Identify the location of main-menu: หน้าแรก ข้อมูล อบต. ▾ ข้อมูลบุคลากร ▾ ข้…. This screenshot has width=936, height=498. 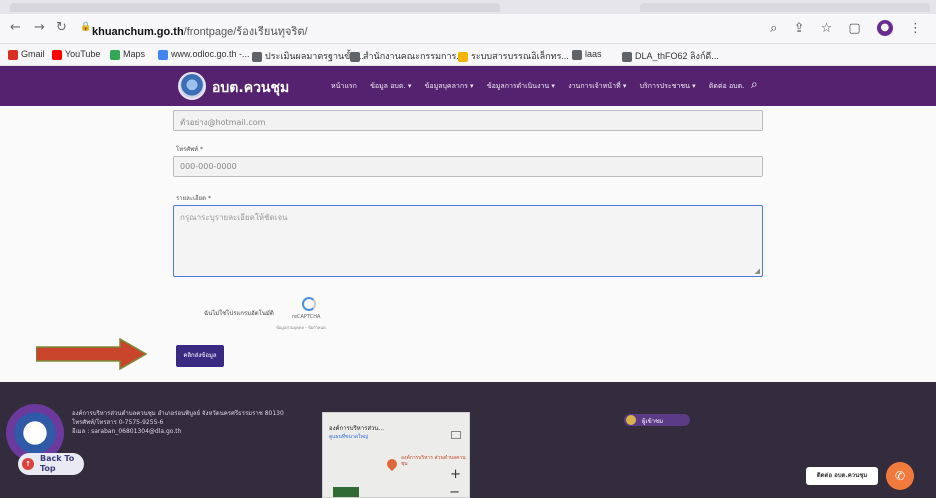
(543, 86).